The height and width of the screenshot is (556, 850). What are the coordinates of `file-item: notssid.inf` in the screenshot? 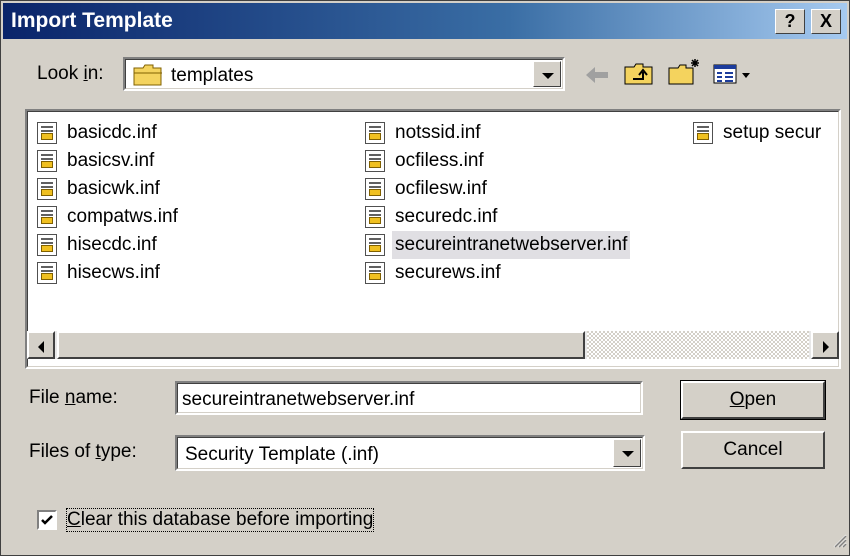 It's located at (420, 133).